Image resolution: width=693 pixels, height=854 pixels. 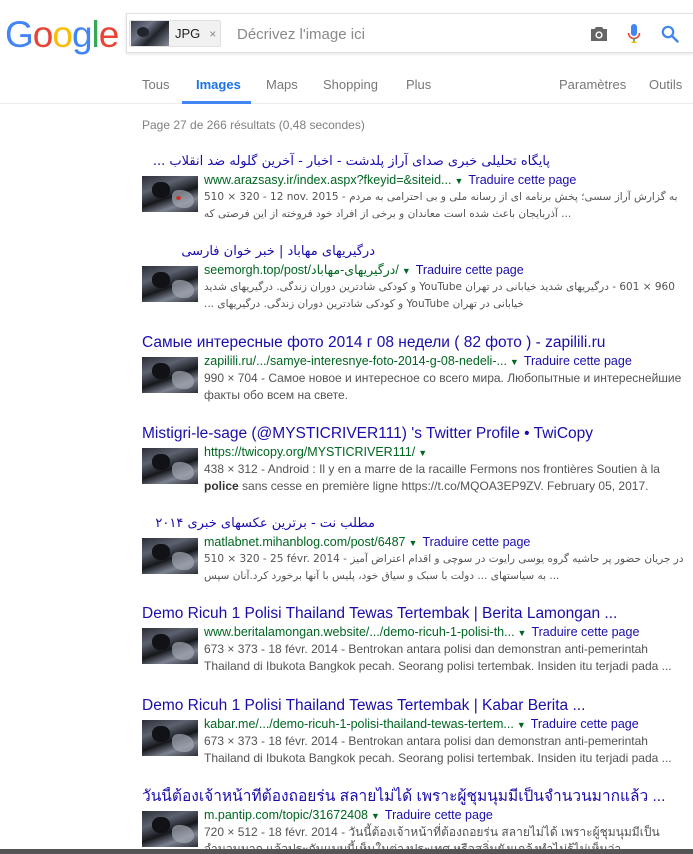 What do you see at coordinates (19, 34) in the screenshot?
I see `logo-letter: G` at bounding box center [19, 34].